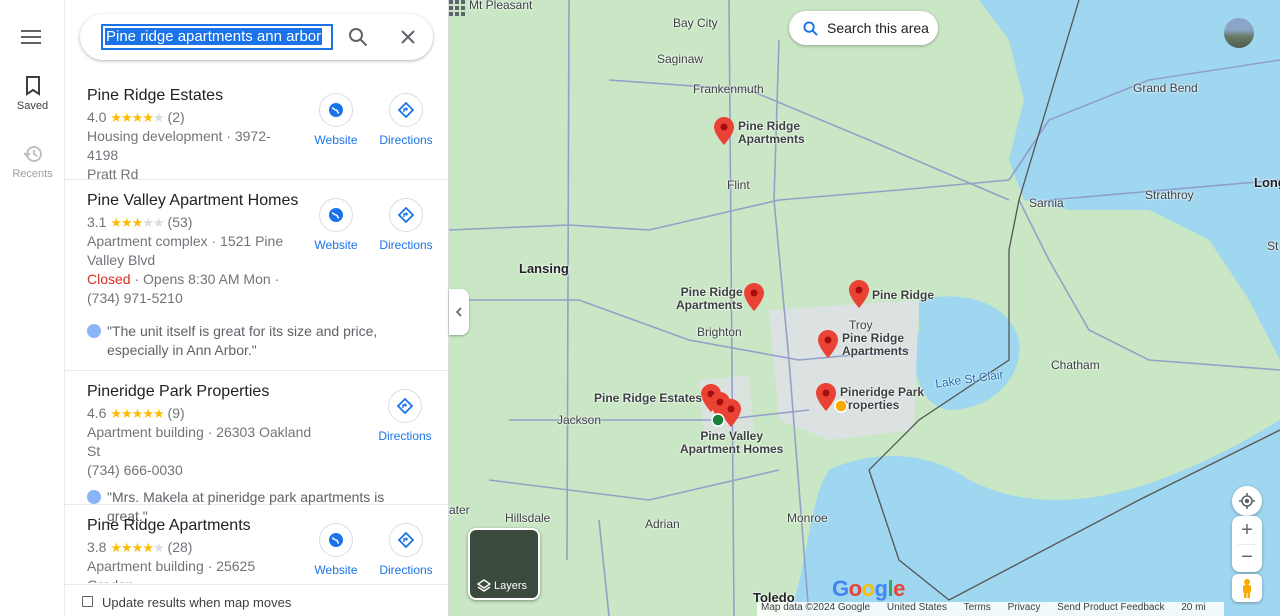 This screenshot has width=1280, height=616. I want to click on bookmark-icon, so click(32, 86).